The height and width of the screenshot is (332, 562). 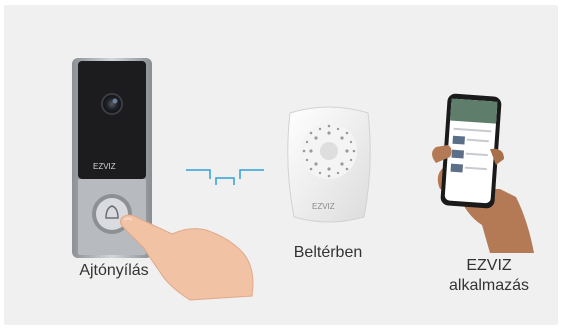 What do you see at coordinates (104, 166) in the screenshot?
I see `doorbell-logo: EZVIZ` at bounding box center [104, 166].